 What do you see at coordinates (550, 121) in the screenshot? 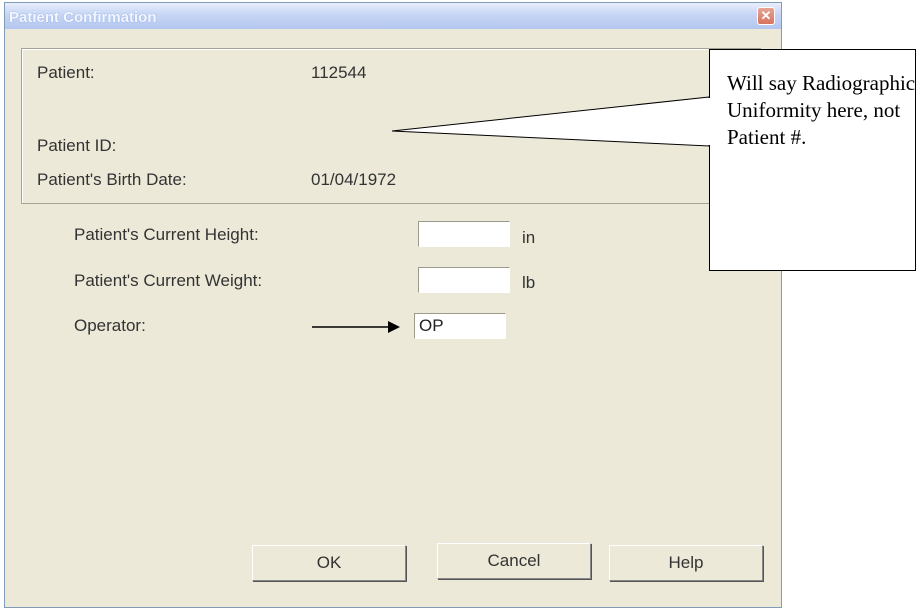
I see `callout-pointer` at bounding box center [550, 121].